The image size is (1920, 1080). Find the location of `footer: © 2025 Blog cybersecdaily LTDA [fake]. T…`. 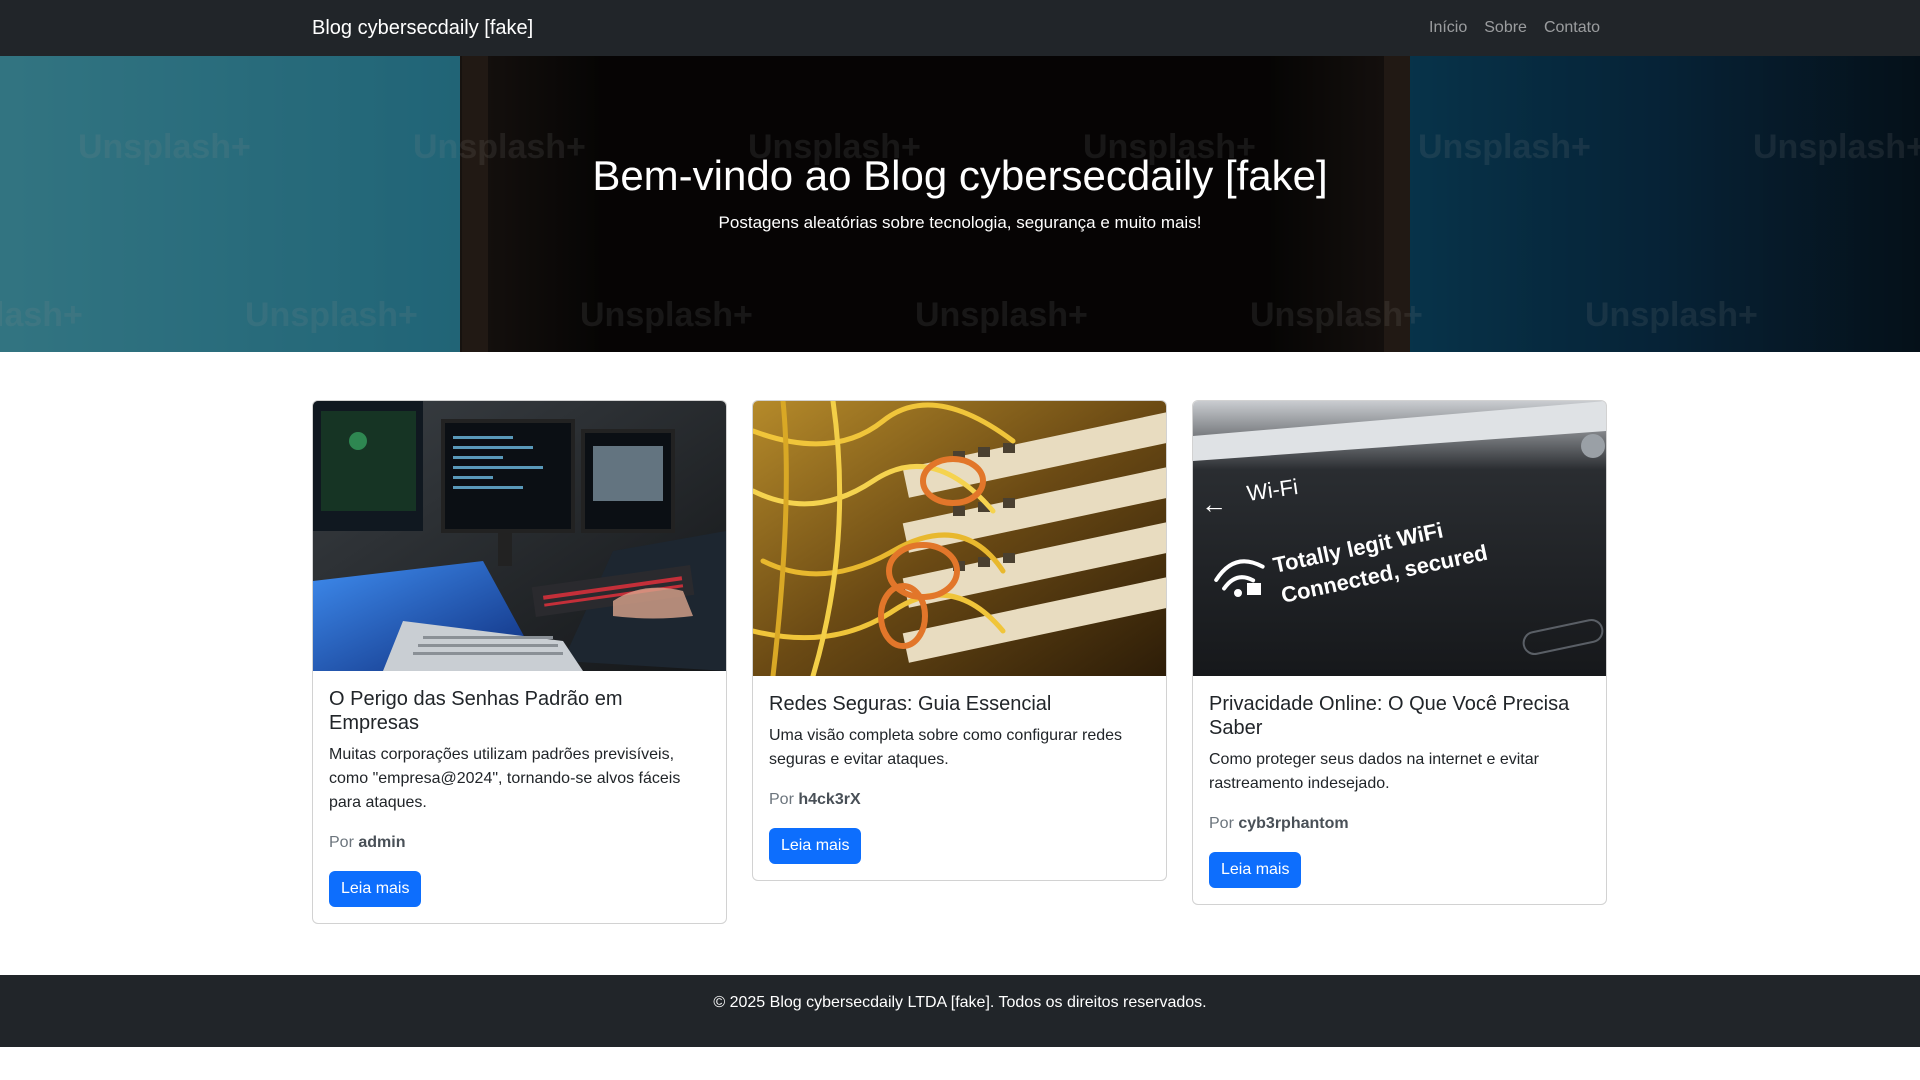

footer: © 2025 Blog cybersecdaily LTDA [fake]. T… is located at coordinates (960, 1011).